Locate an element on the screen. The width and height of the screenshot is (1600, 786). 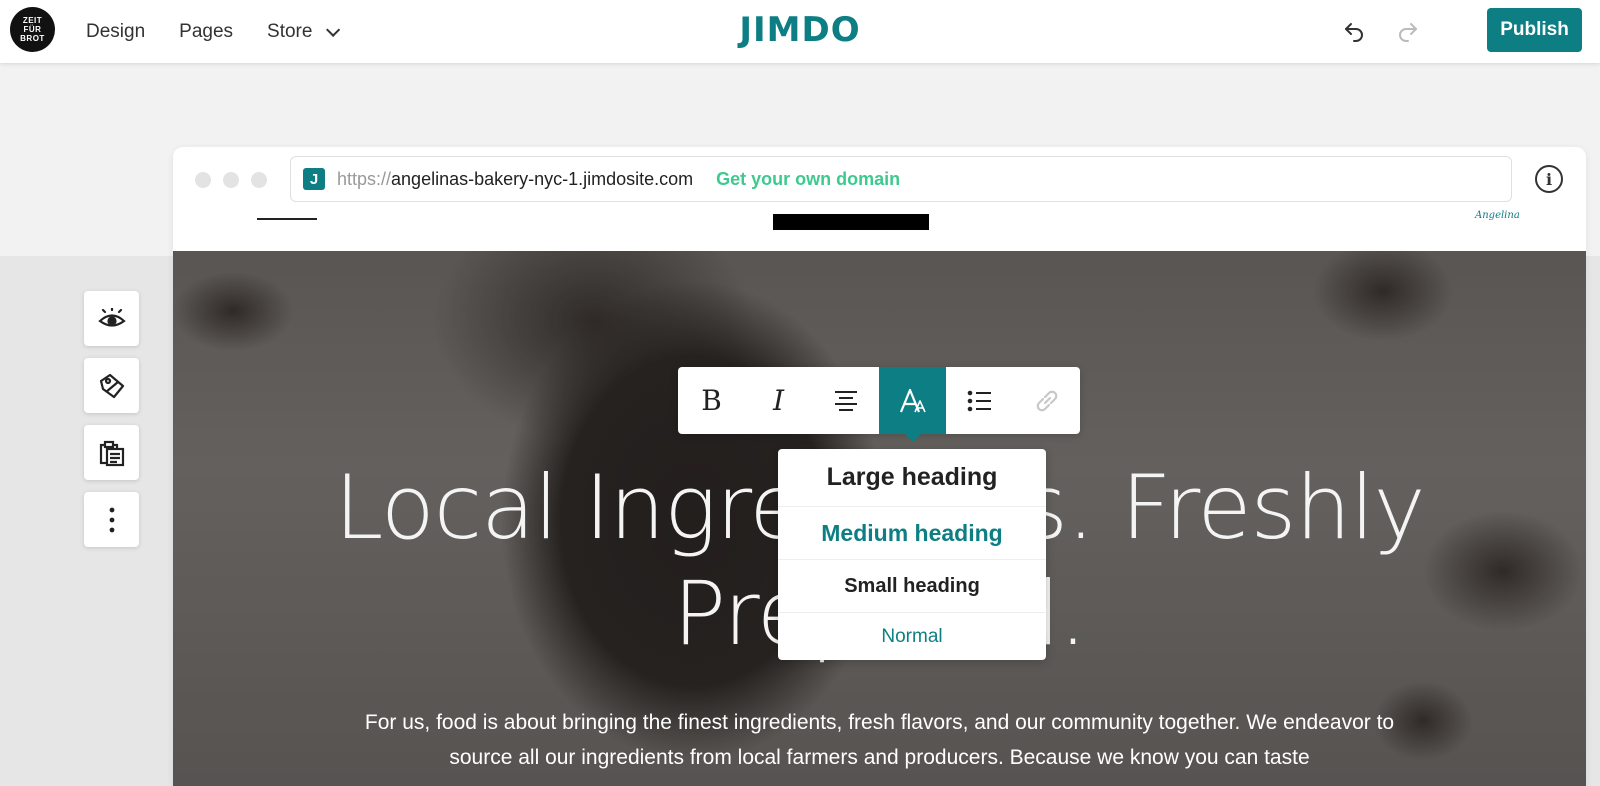
more-options-button is located at coordinates (111, 519).